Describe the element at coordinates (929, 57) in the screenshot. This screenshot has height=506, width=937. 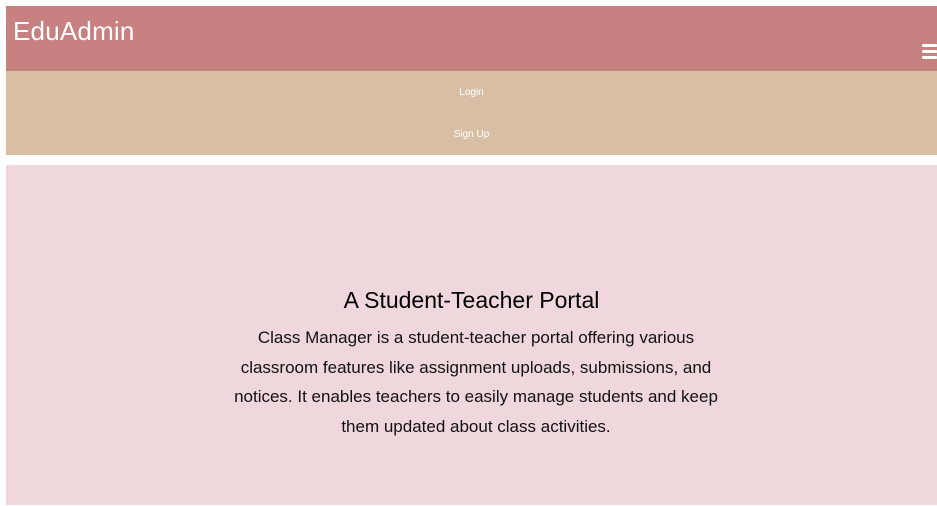
I see `hamburger-line-bottom` at that location.